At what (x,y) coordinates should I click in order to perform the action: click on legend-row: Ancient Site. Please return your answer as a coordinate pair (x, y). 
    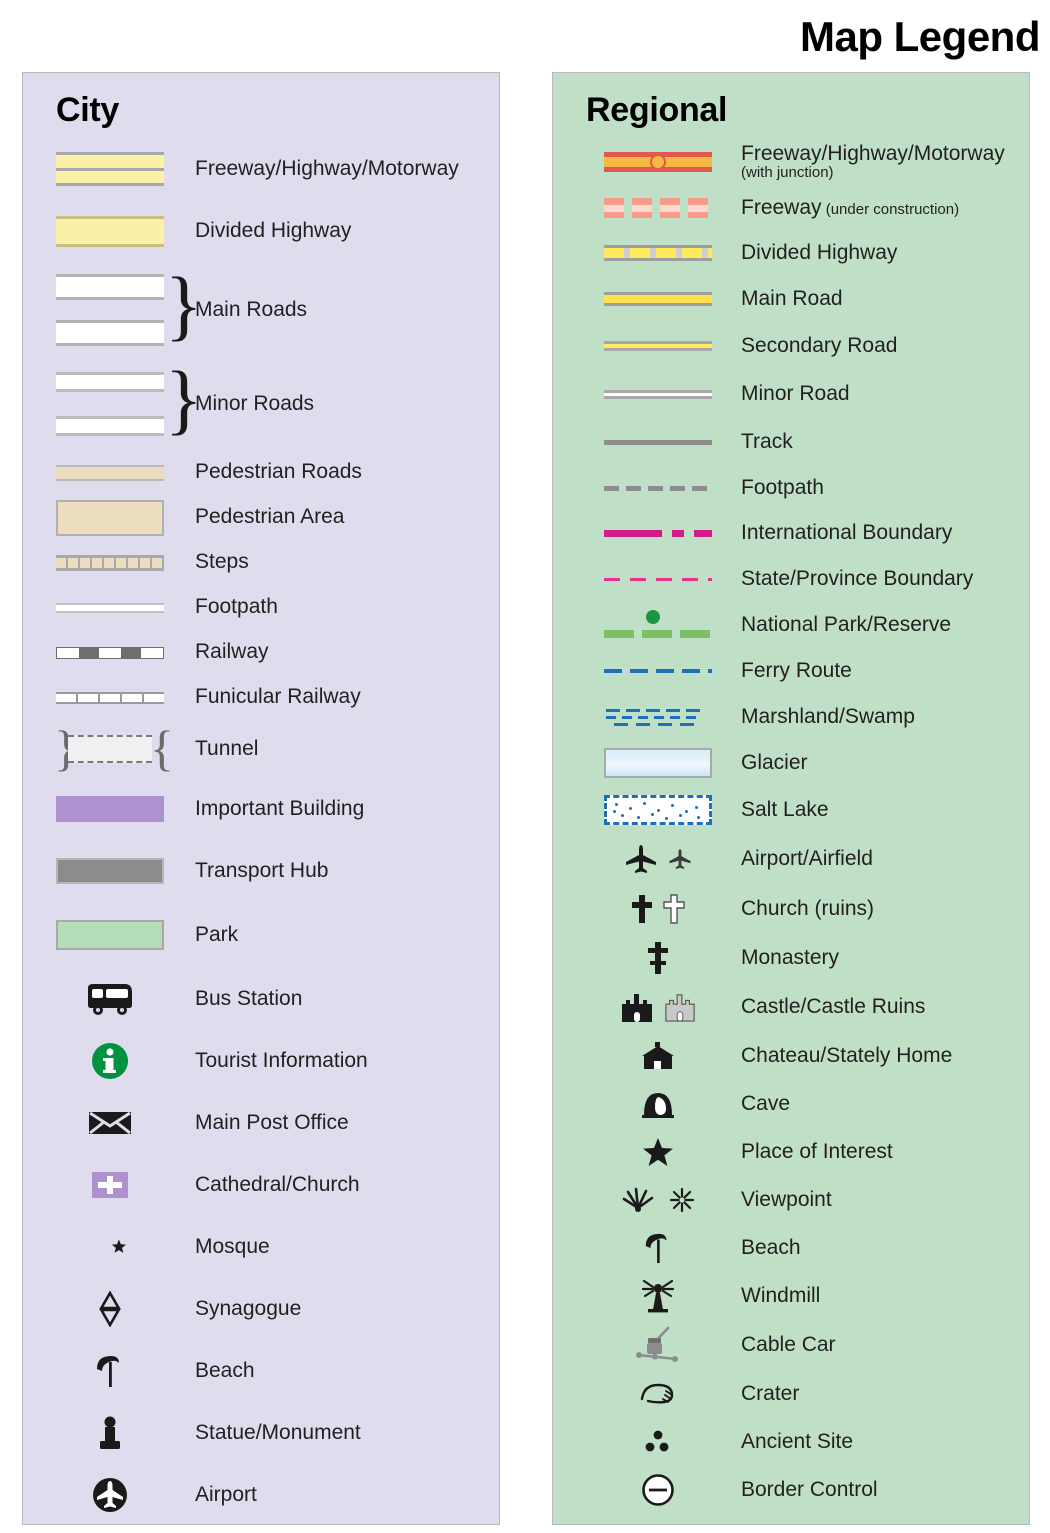
    Looking at the image, I should click on (791, 1442).